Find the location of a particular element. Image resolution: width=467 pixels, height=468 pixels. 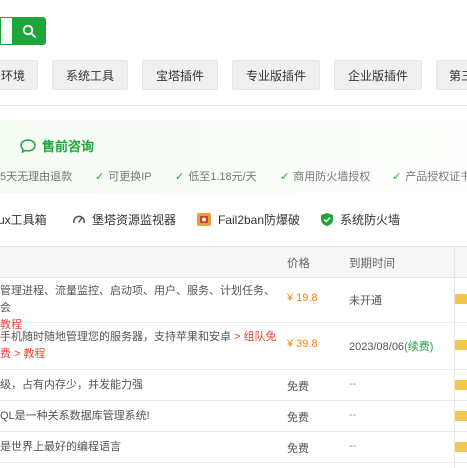

column-divider is located at coordinates (454, 357).